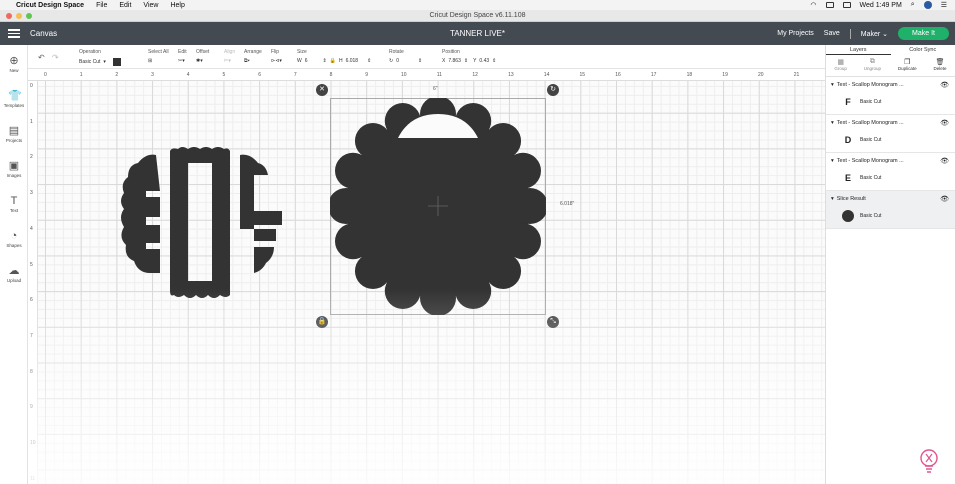 This screenshot has height=484, width=955. I want to click on operation-select: Basic Cut ▾, so click(100, 62).